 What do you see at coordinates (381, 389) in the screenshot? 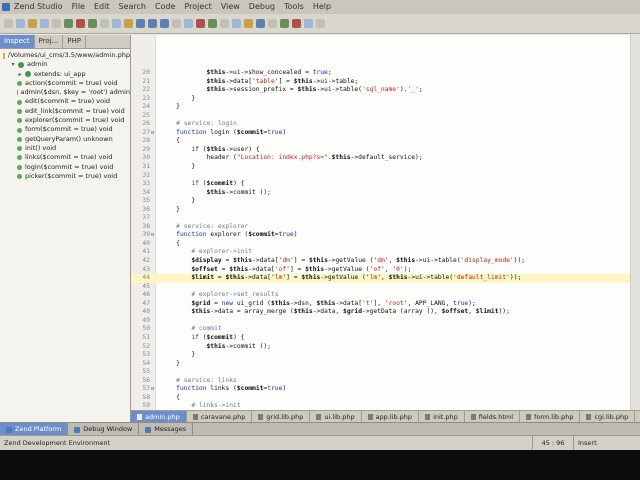
I see `code-line: 57 ⊟ function links ($commit=true)` at bounding box center [381, 389].